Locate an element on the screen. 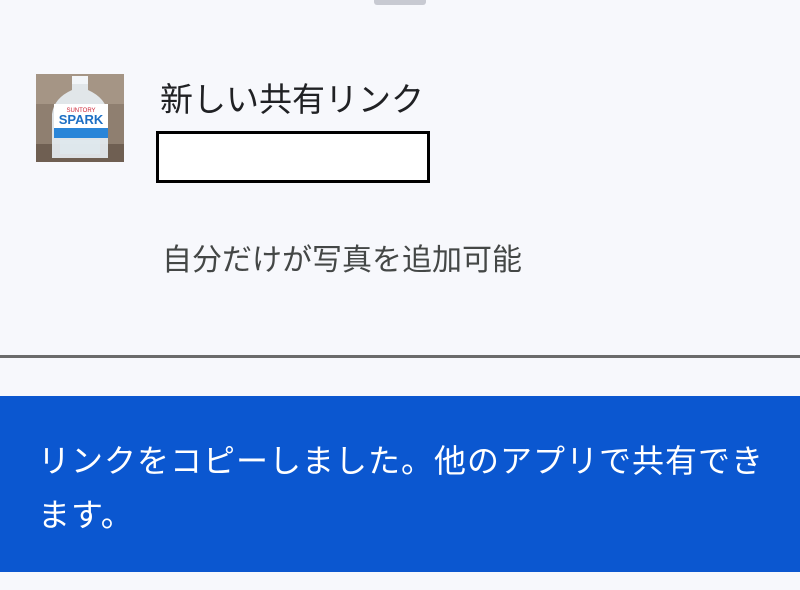  album-title: 新しい共有リンク is located at coordinates (292, 99).